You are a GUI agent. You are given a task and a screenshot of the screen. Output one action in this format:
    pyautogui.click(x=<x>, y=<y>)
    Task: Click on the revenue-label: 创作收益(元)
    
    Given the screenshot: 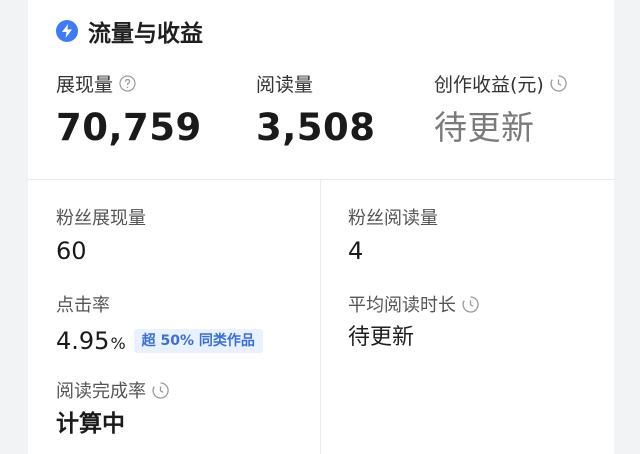 What is the action you would take?
    pyautogui.click(x=489, y=84)
    